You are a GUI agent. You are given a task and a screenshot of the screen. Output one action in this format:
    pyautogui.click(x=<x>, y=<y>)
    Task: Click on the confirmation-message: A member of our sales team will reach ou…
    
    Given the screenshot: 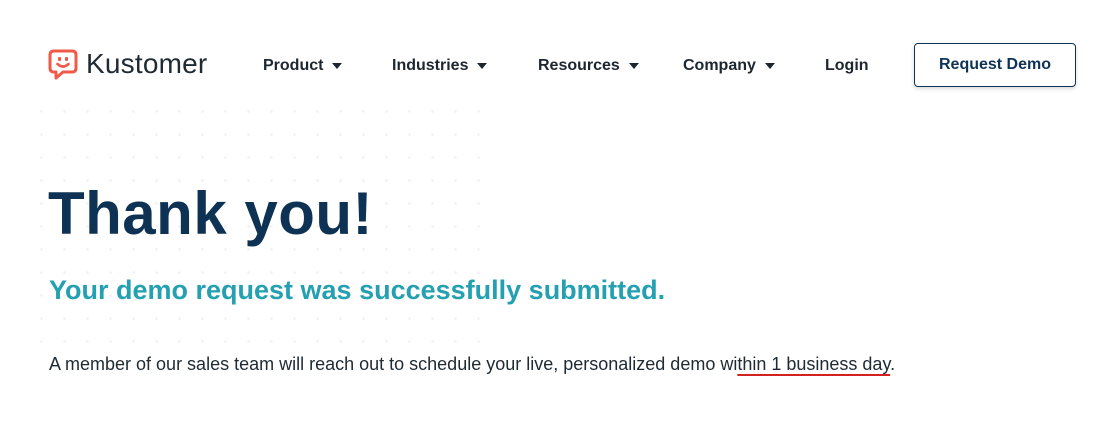 What is the action you would take?
    pyautogui.click(x=472, y=364)
    